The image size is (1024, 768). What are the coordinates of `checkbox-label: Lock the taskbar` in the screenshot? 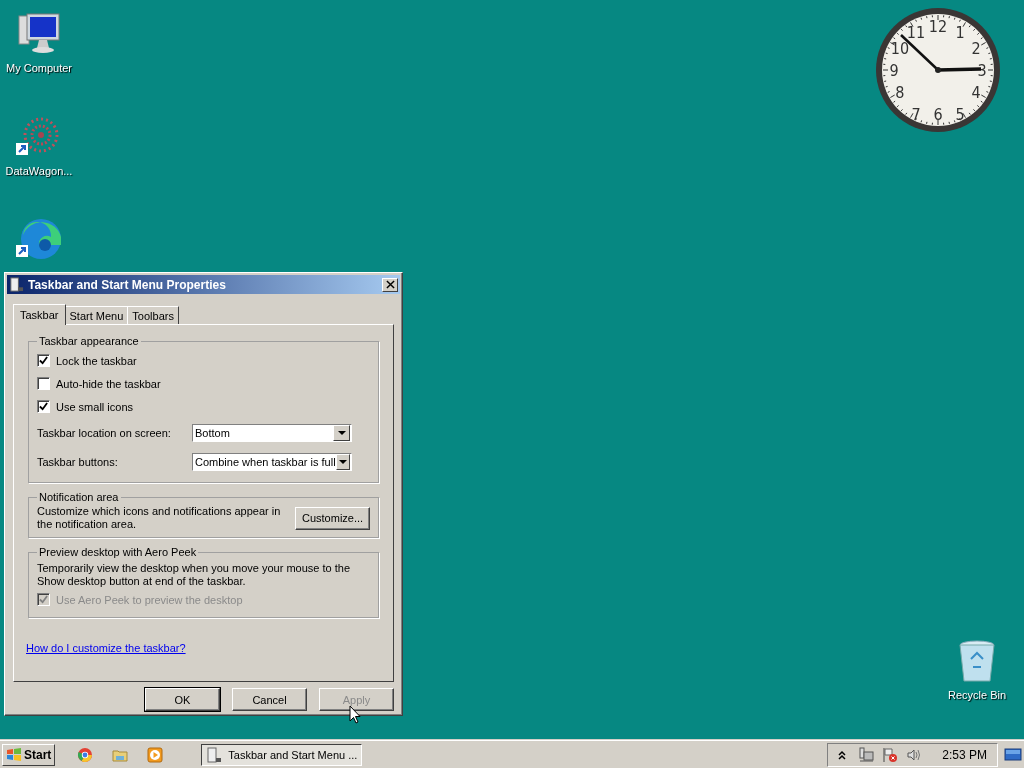 It's located at (96, 360).